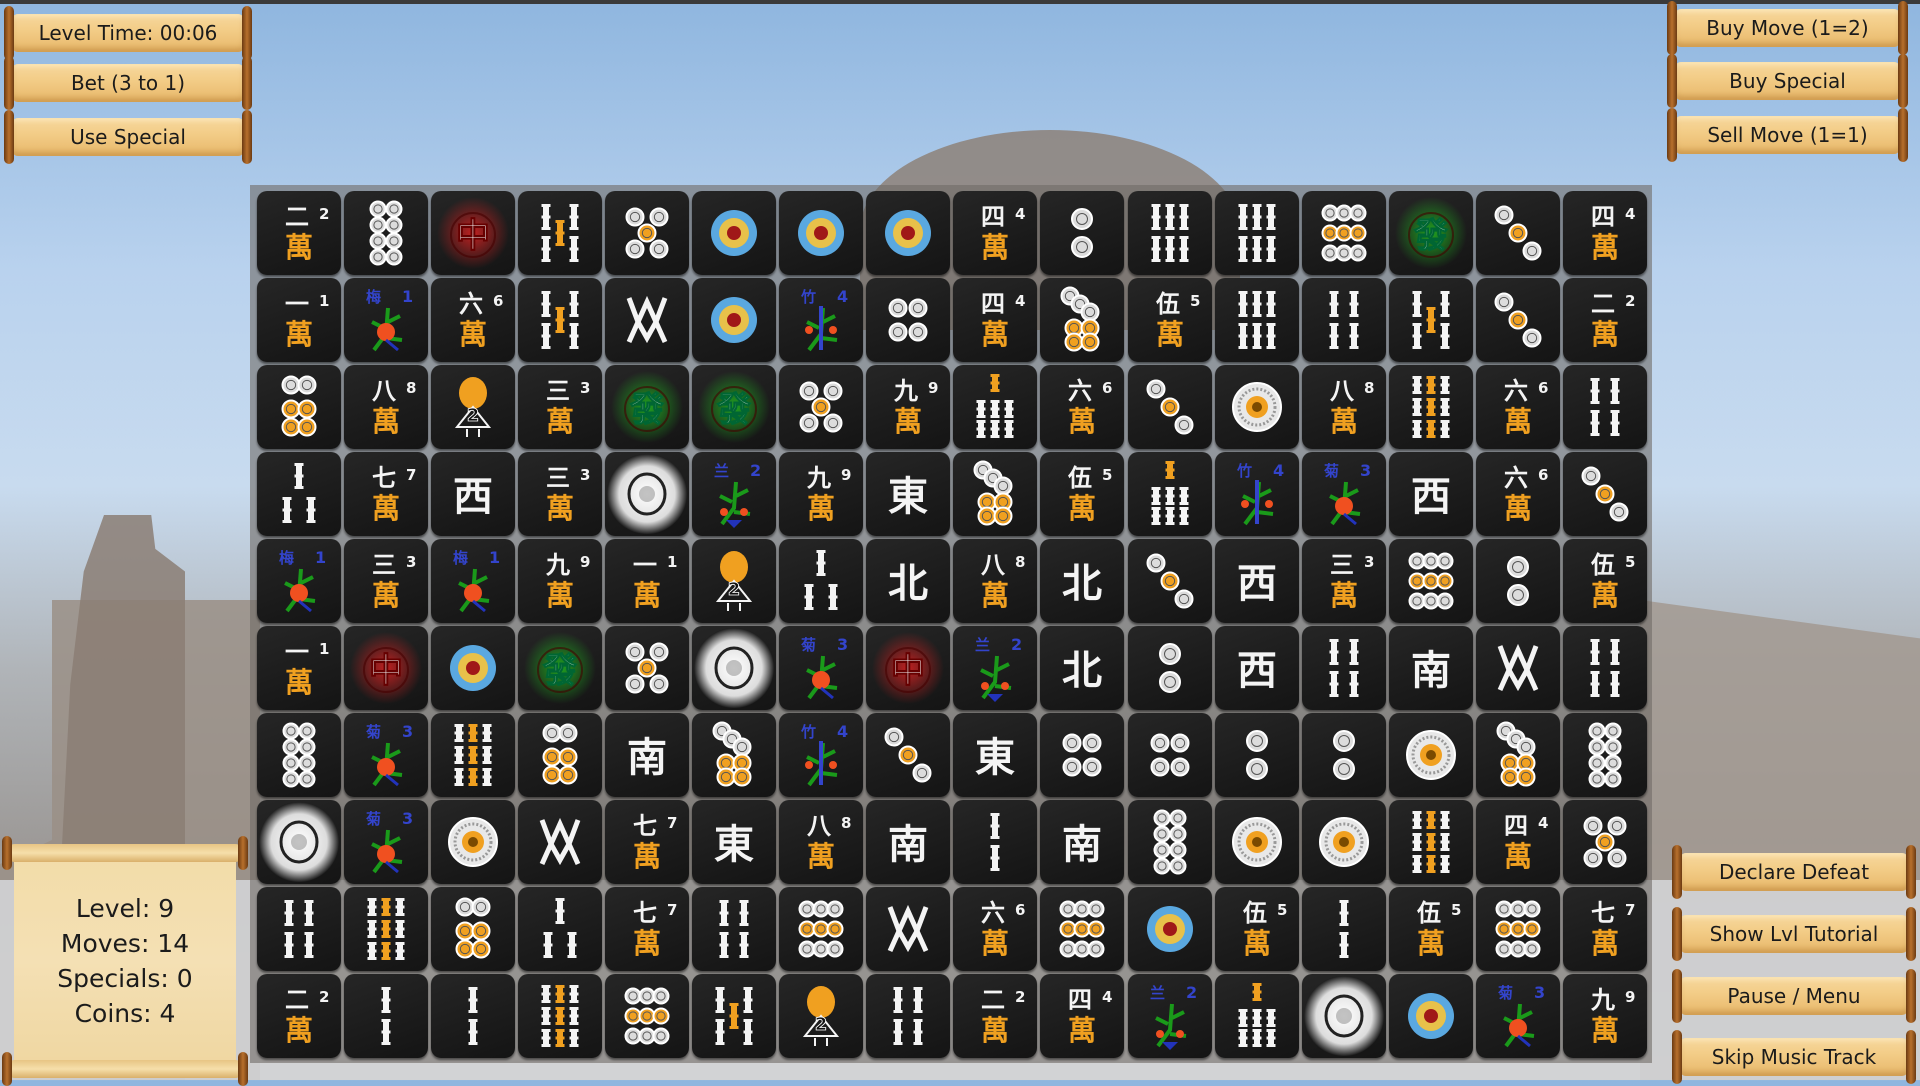  What do you see at coordinates (1344, 581) in the screenshot?
I see `tile-char-3: 三3萬` at bounding box center [1344, 581].